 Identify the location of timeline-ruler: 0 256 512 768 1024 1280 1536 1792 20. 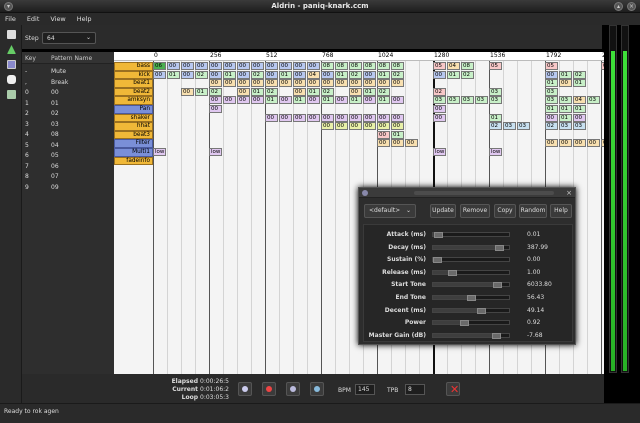
(359, 56).